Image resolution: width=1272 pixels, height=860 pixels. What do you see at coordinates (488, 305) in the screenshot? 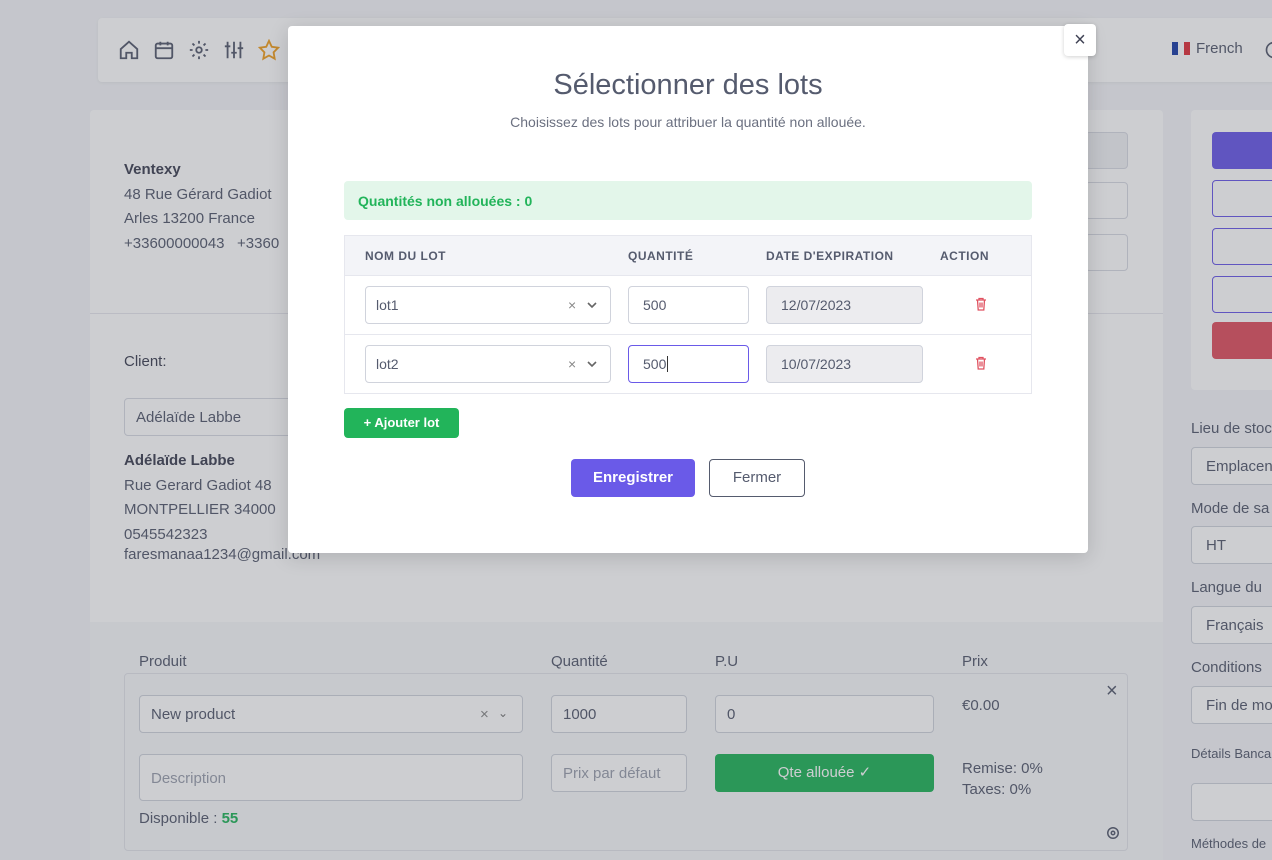
I see `lot-select: lot1 ×` at bounding box center [488, 305].